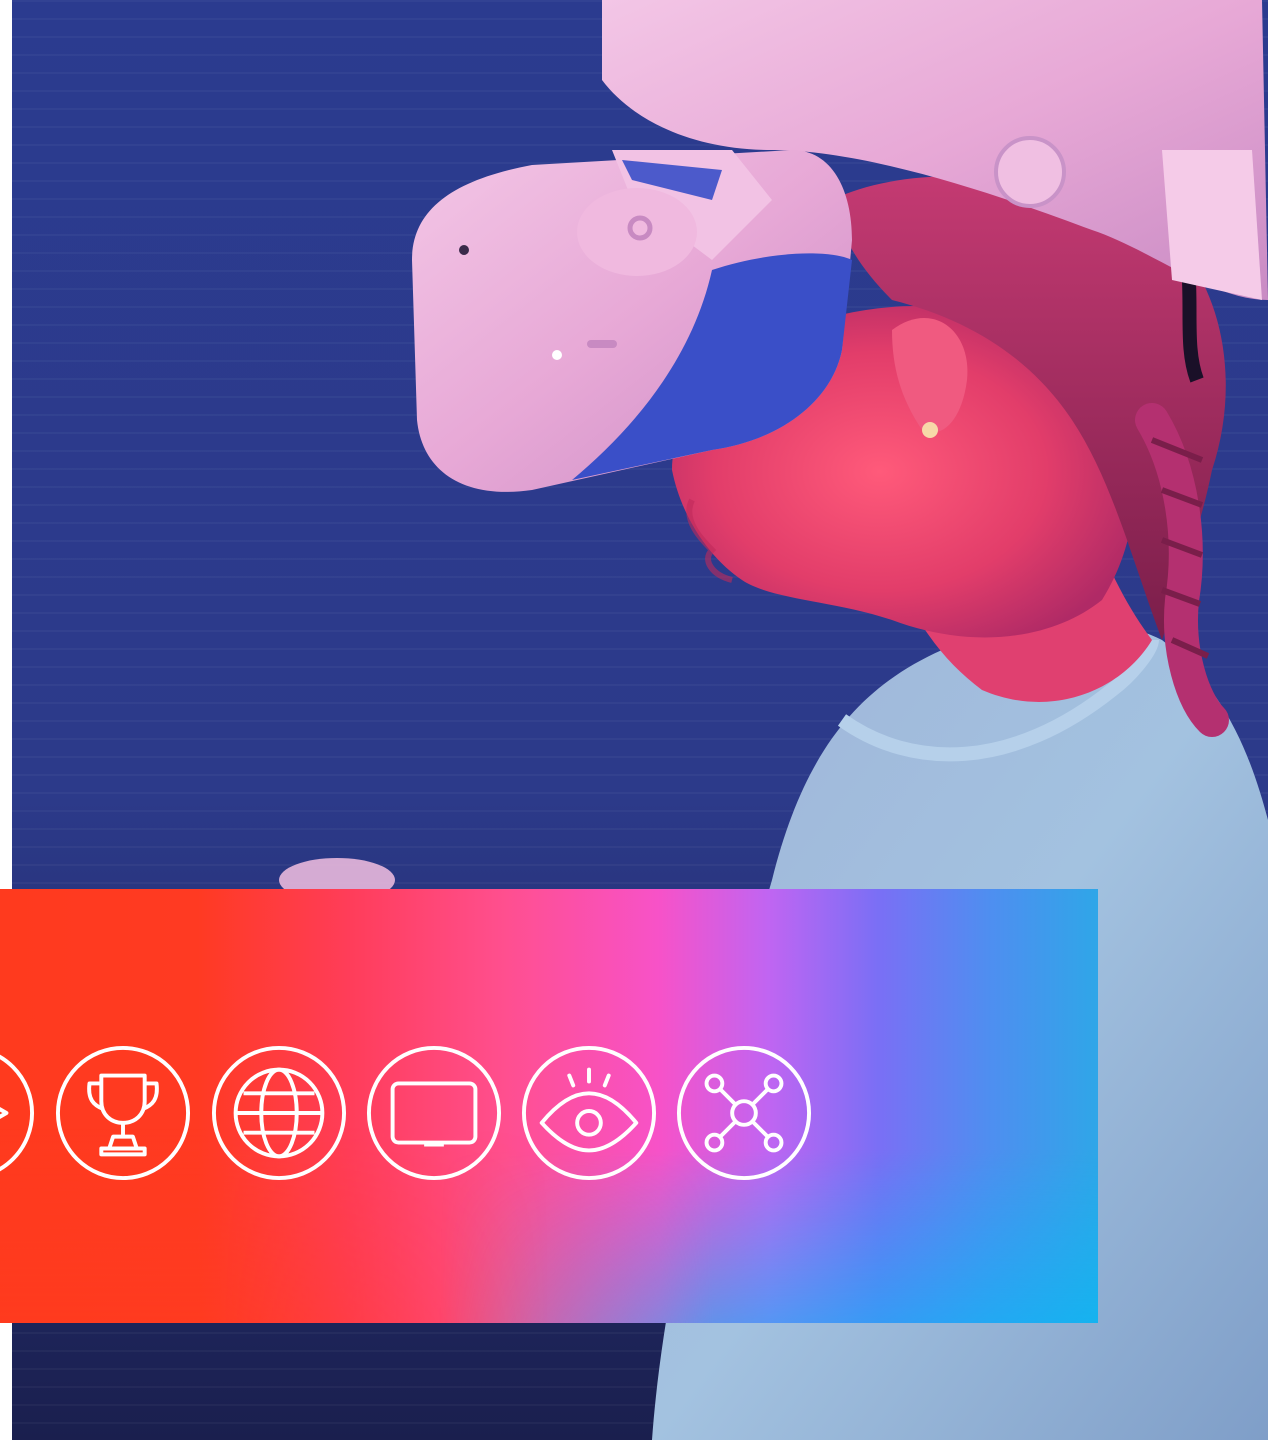 The image size is (1268, 1440). I want to click on globe-icon, so click(279, 1113).